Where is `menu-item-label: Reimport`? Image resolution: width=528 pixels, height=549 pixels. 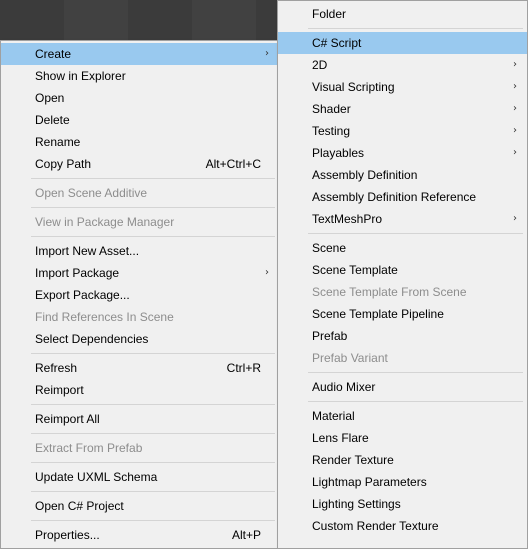 menu-item-label: Reimport is located at coordinates (59, 390).